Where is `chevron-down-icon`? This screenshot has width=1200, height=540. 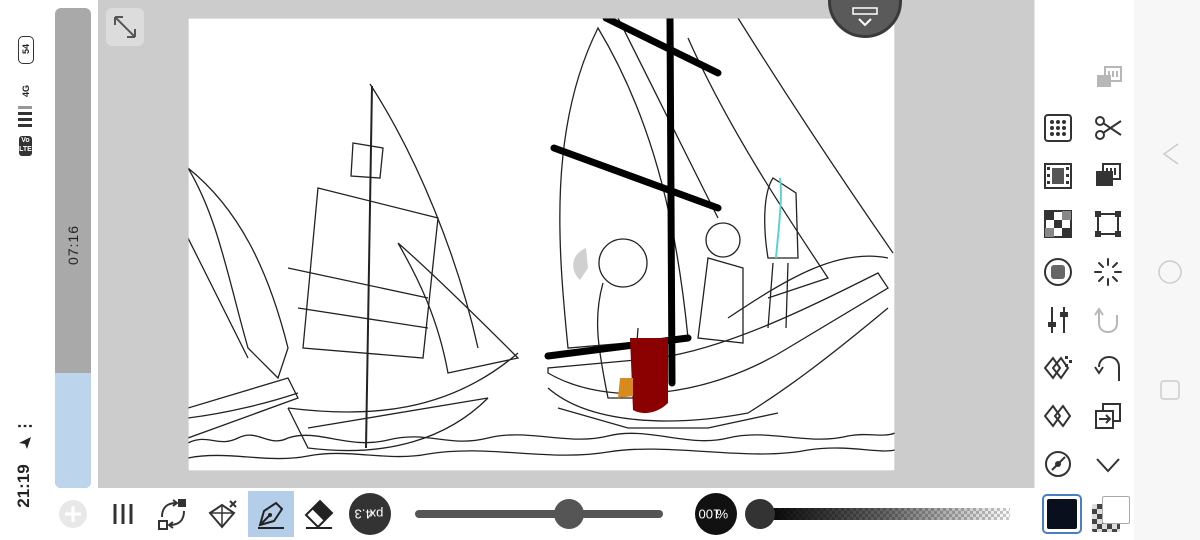 chevron-down-icon is located at coordinates (865, 17).